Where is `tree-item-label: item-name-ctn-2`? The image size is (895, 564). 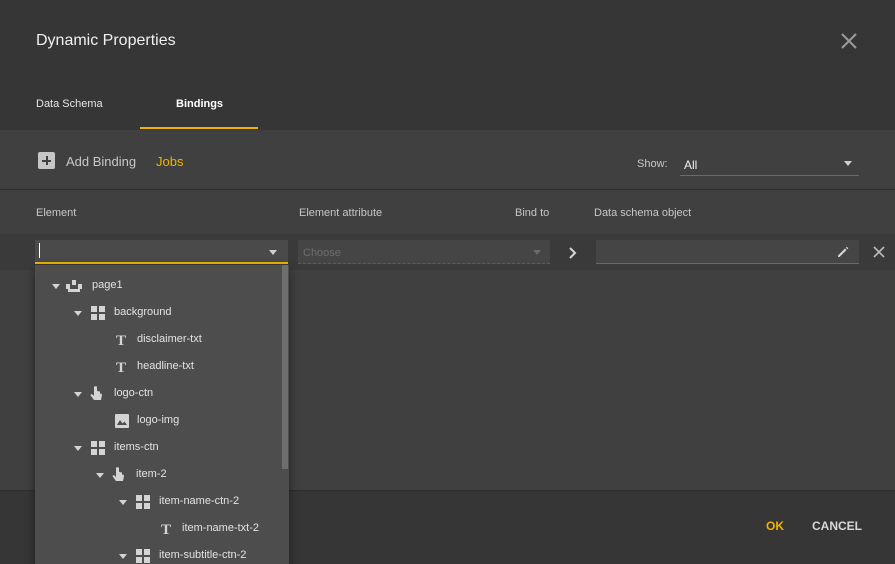 tree-item-label: item-name-ctn-2 is located at coordinates (199, 501).